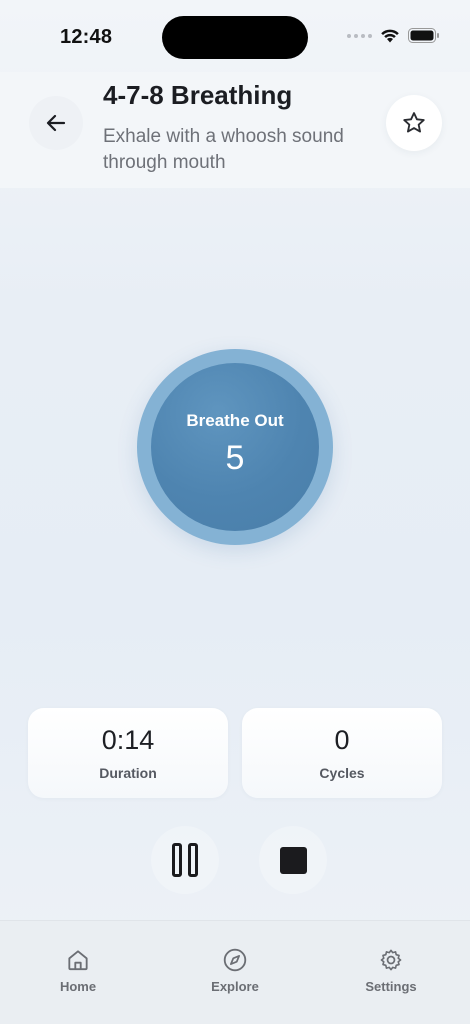 The width and height of the screenshot is (470, 1024). I want to click on tab-settings-label: Settings, so click(391, 986).